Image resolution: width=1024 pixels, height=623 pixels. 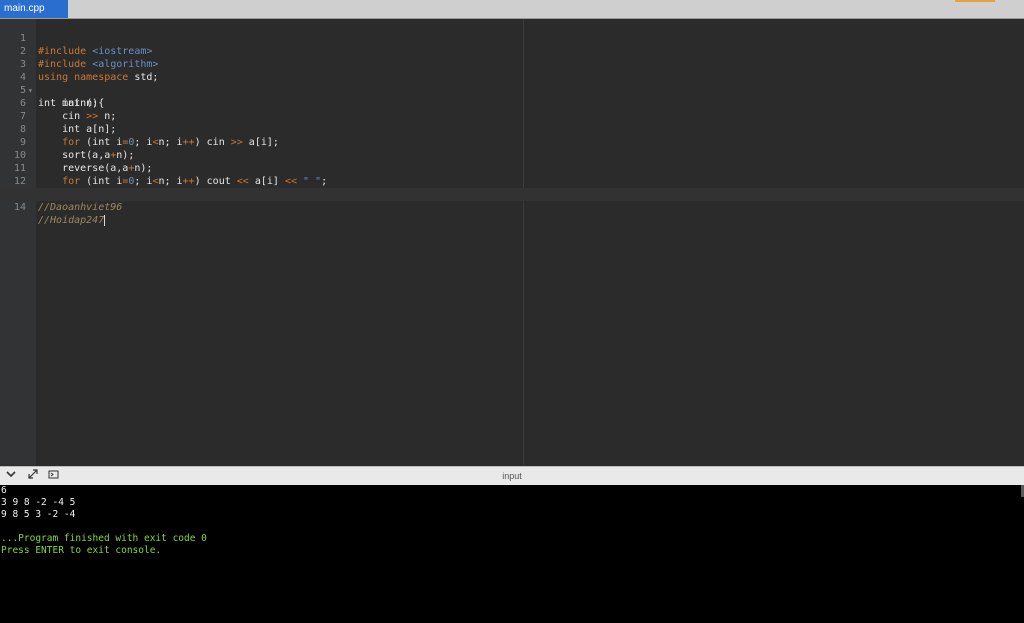 I want to click on console-line: 6, so click(x=4, y=490).